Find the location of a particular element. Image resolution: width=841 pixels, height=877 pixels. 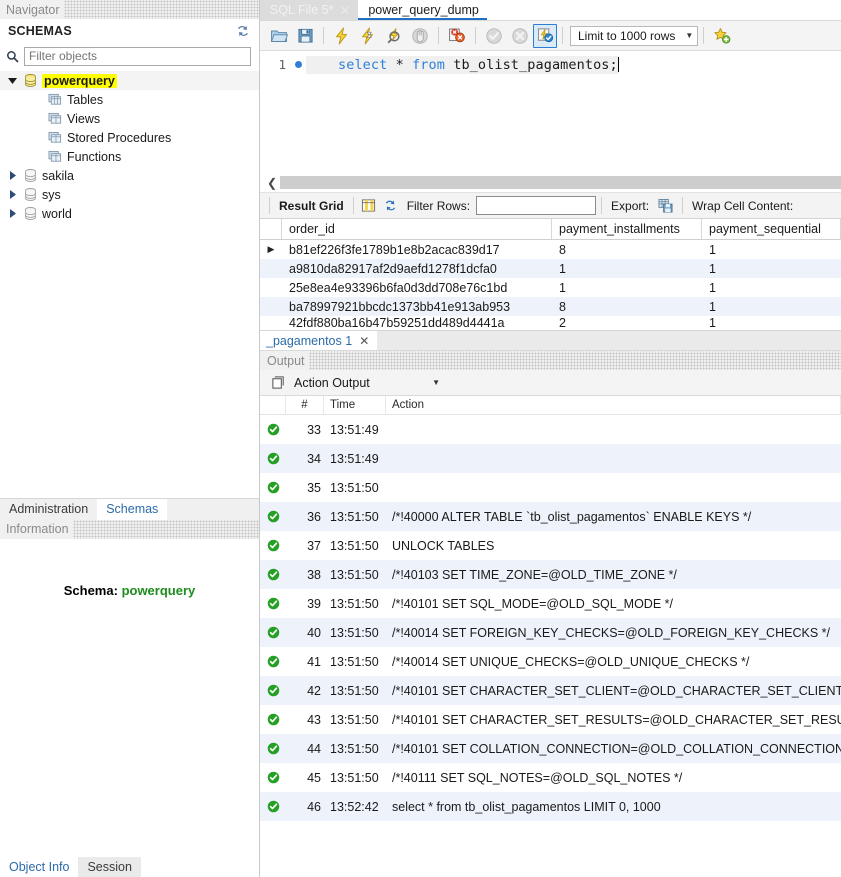

output-row: 35 13:51:50 is located at coordinates (550, 487).